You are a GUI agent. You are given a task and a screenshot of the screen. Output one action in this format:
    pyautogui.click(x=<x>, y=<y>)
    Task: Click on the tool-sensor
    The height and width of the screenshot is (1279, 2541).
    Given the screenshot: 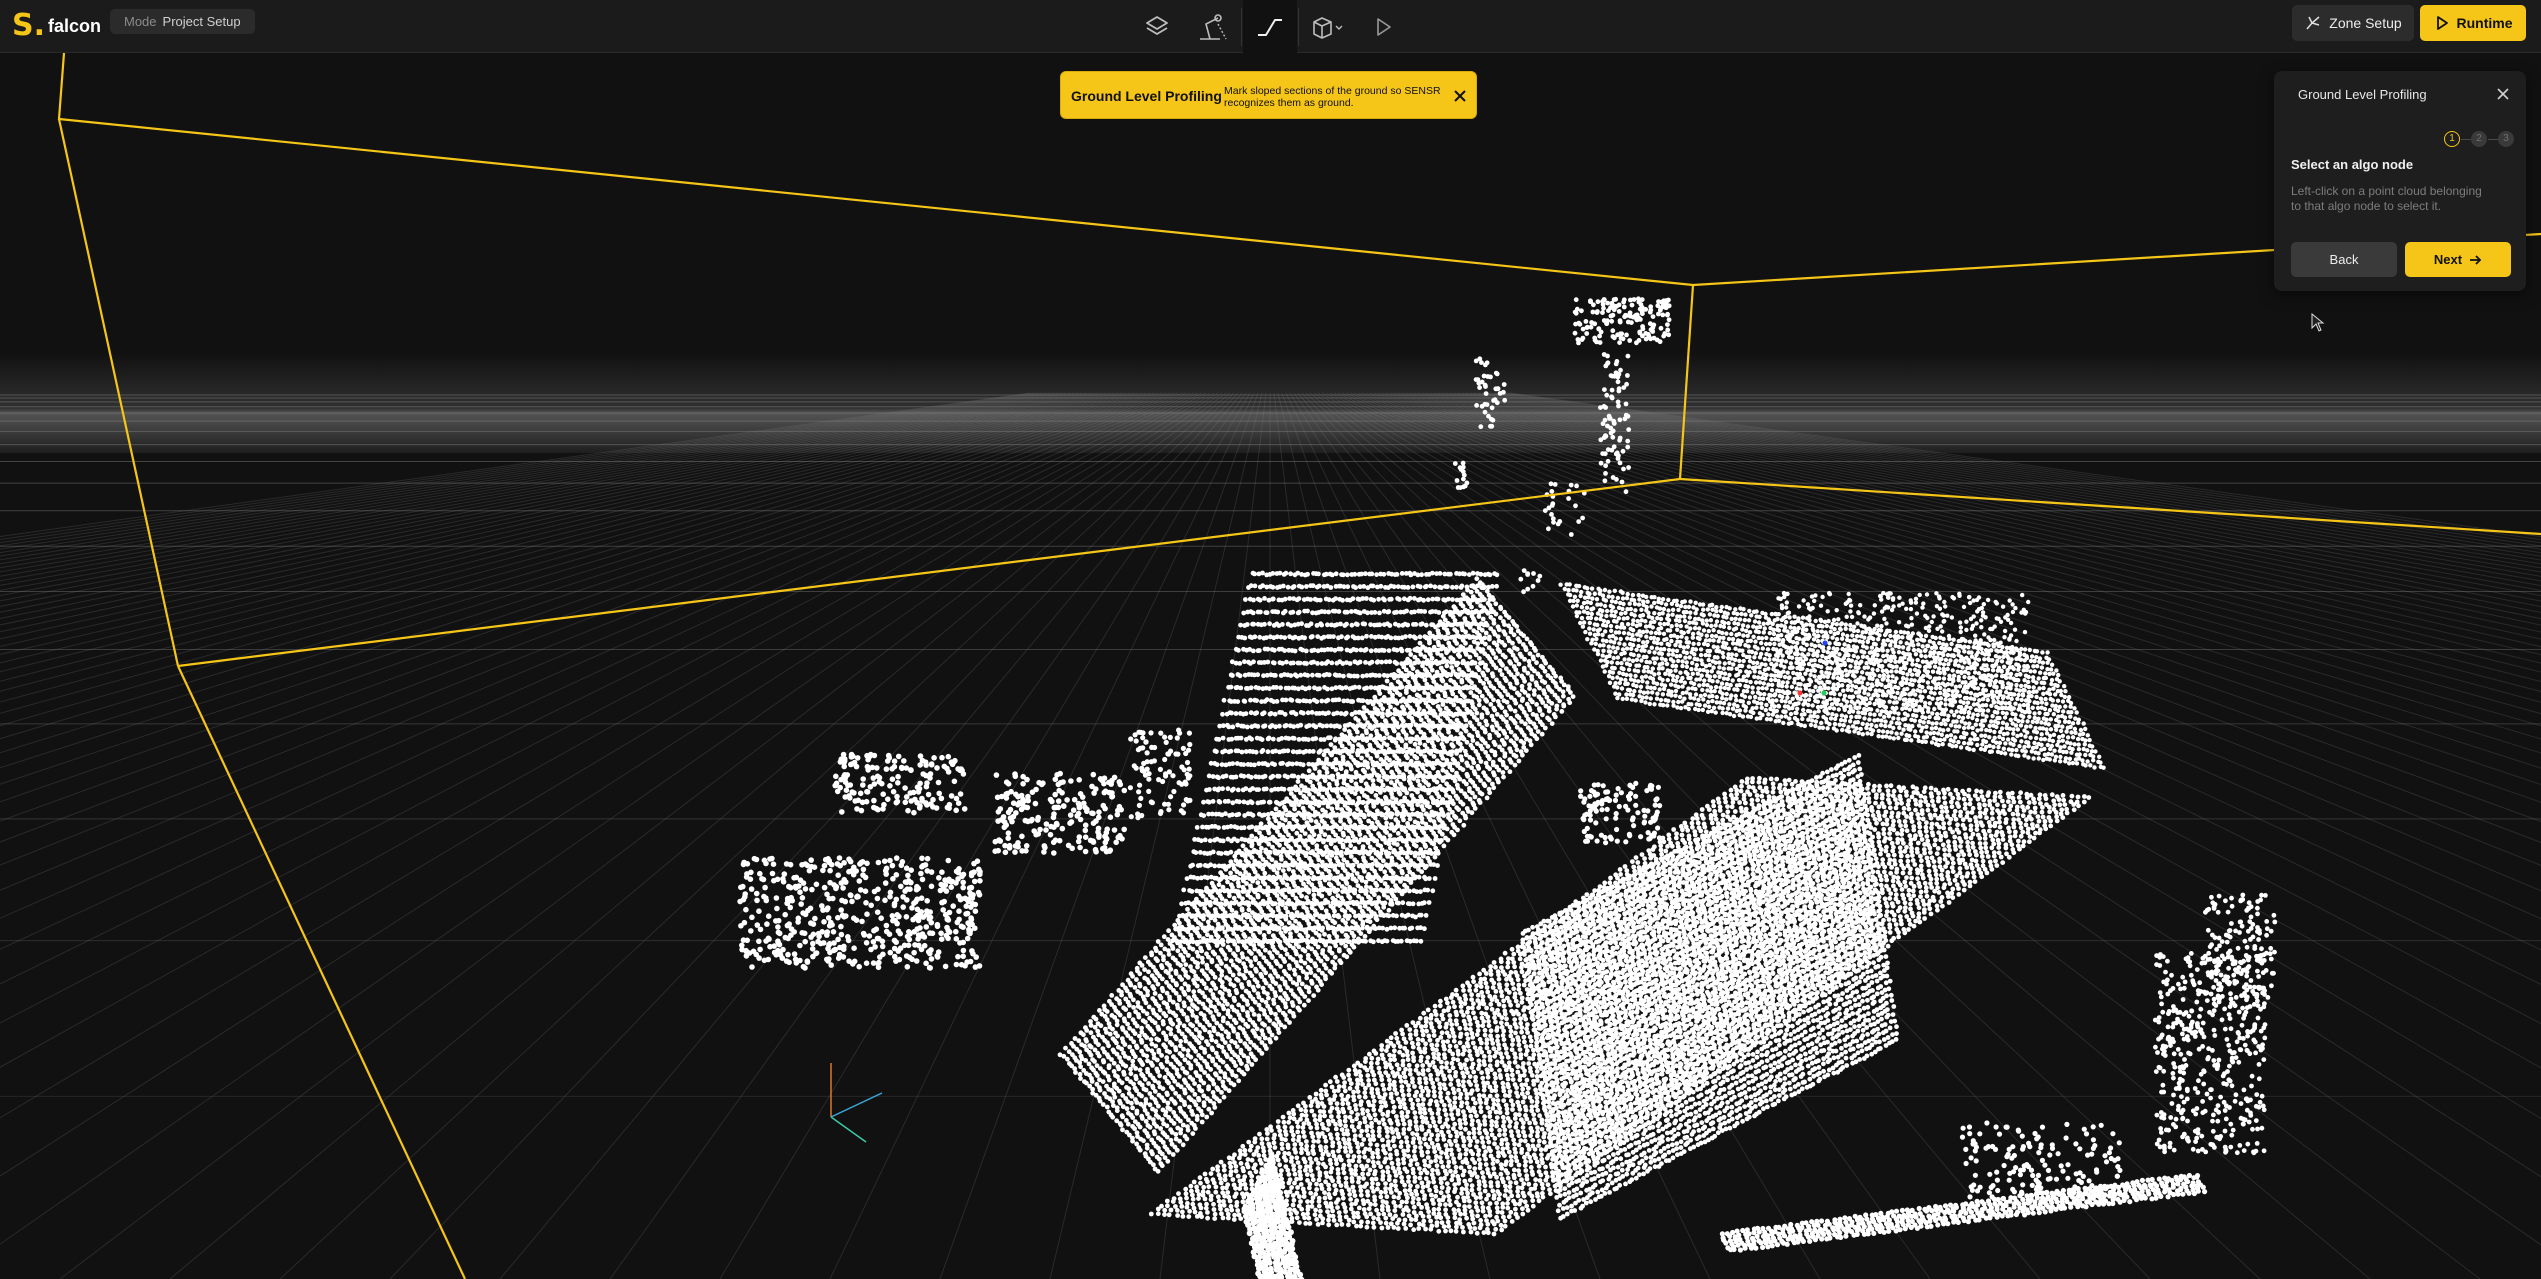 What is the action you would take?
    pyautogui.click(x=1213, y=26)
    